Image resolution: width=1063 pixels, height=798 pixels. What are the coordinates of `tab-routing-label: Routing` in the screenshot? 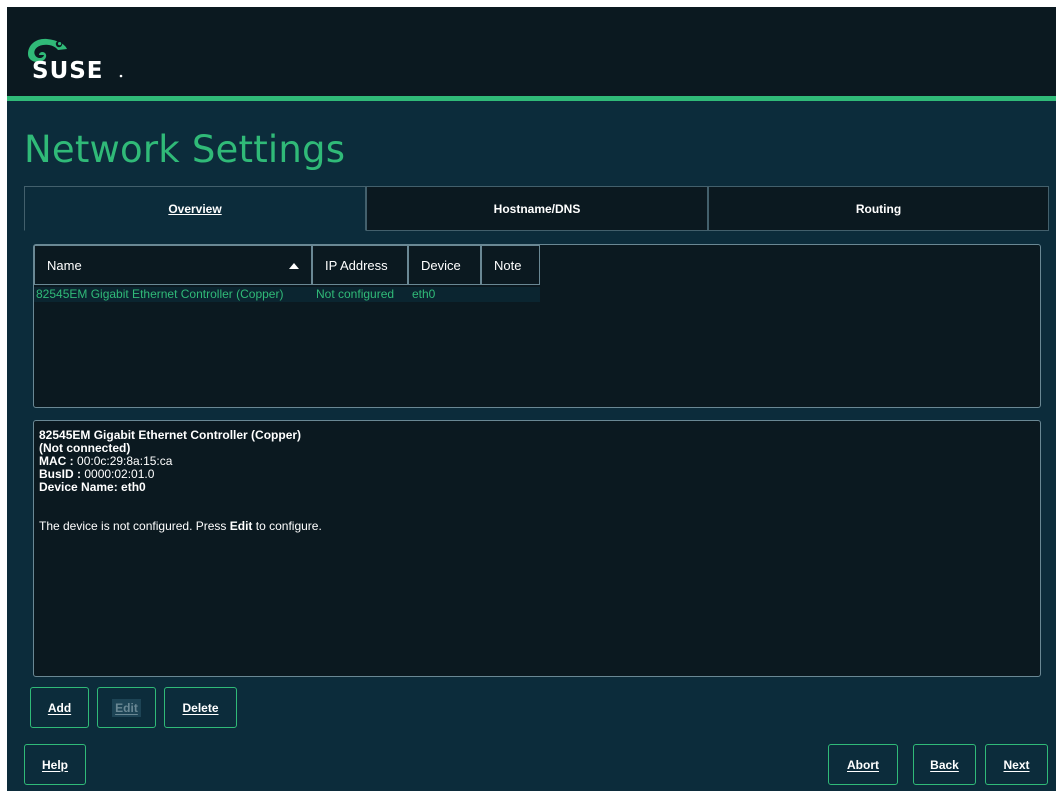 It's located at (878, 208).